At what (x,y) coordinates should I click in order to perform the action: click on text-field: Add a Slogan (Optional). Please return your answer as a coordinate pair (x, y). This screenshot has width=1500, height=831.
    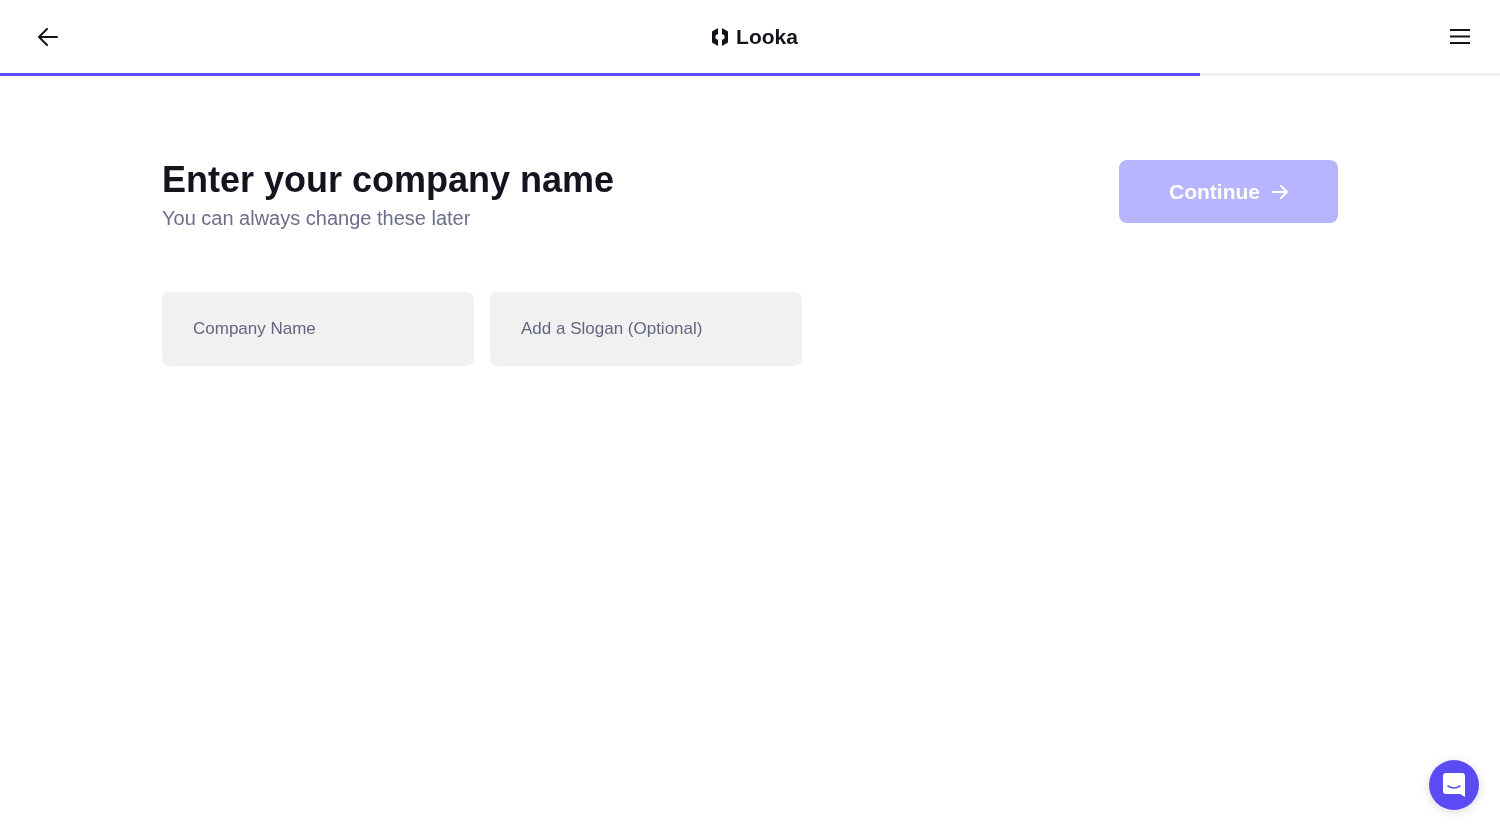
    Looking at the image, I should click on (646, 329).